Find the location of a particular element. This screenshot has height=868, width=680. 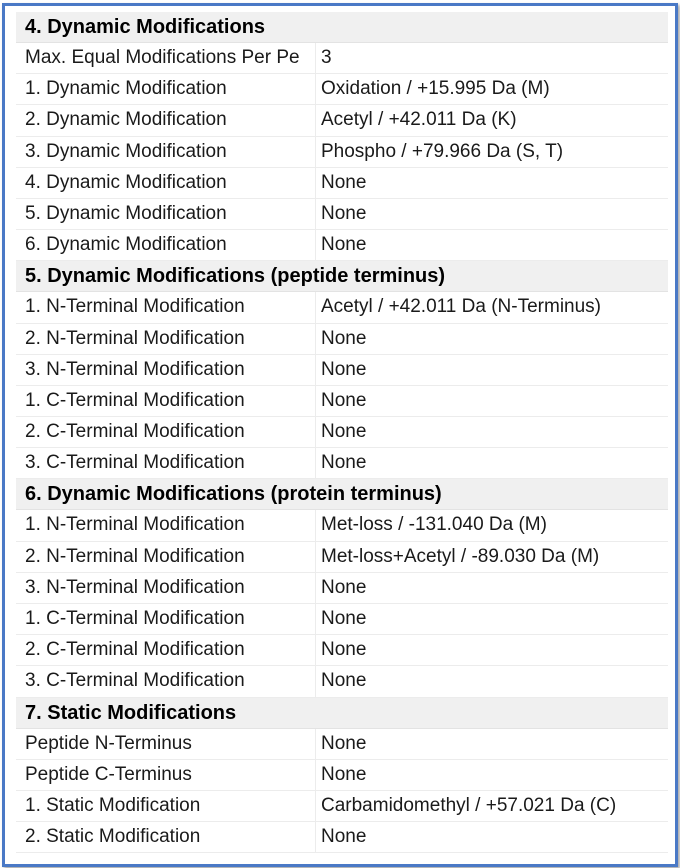

property-name: 1. Dynamic Modification is located at coordinates (166, 89).